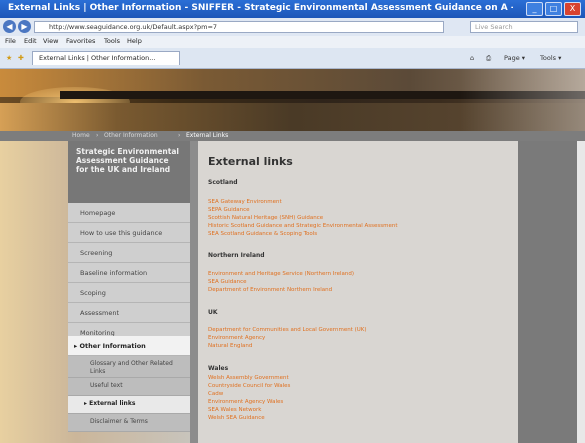  I want to click on sidebar-item-other-information: ▸ Other Information, so click(129, 346).